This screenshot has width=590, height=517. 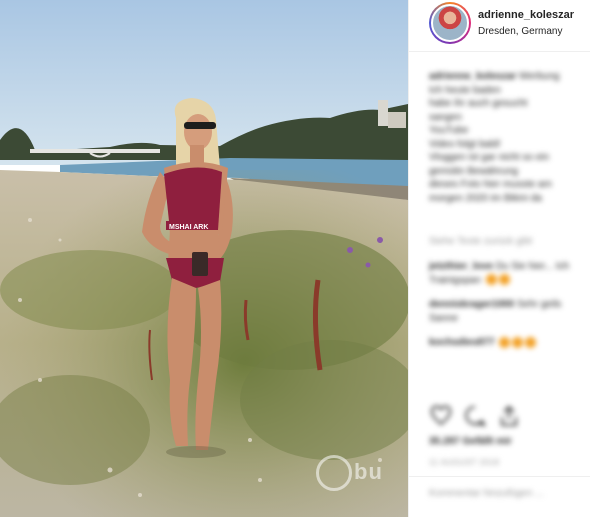 What do you see at coordinates (520, 31) in the screenshot?
I see `location-link: Dresden, Germany` at bounding box center [520, 31].